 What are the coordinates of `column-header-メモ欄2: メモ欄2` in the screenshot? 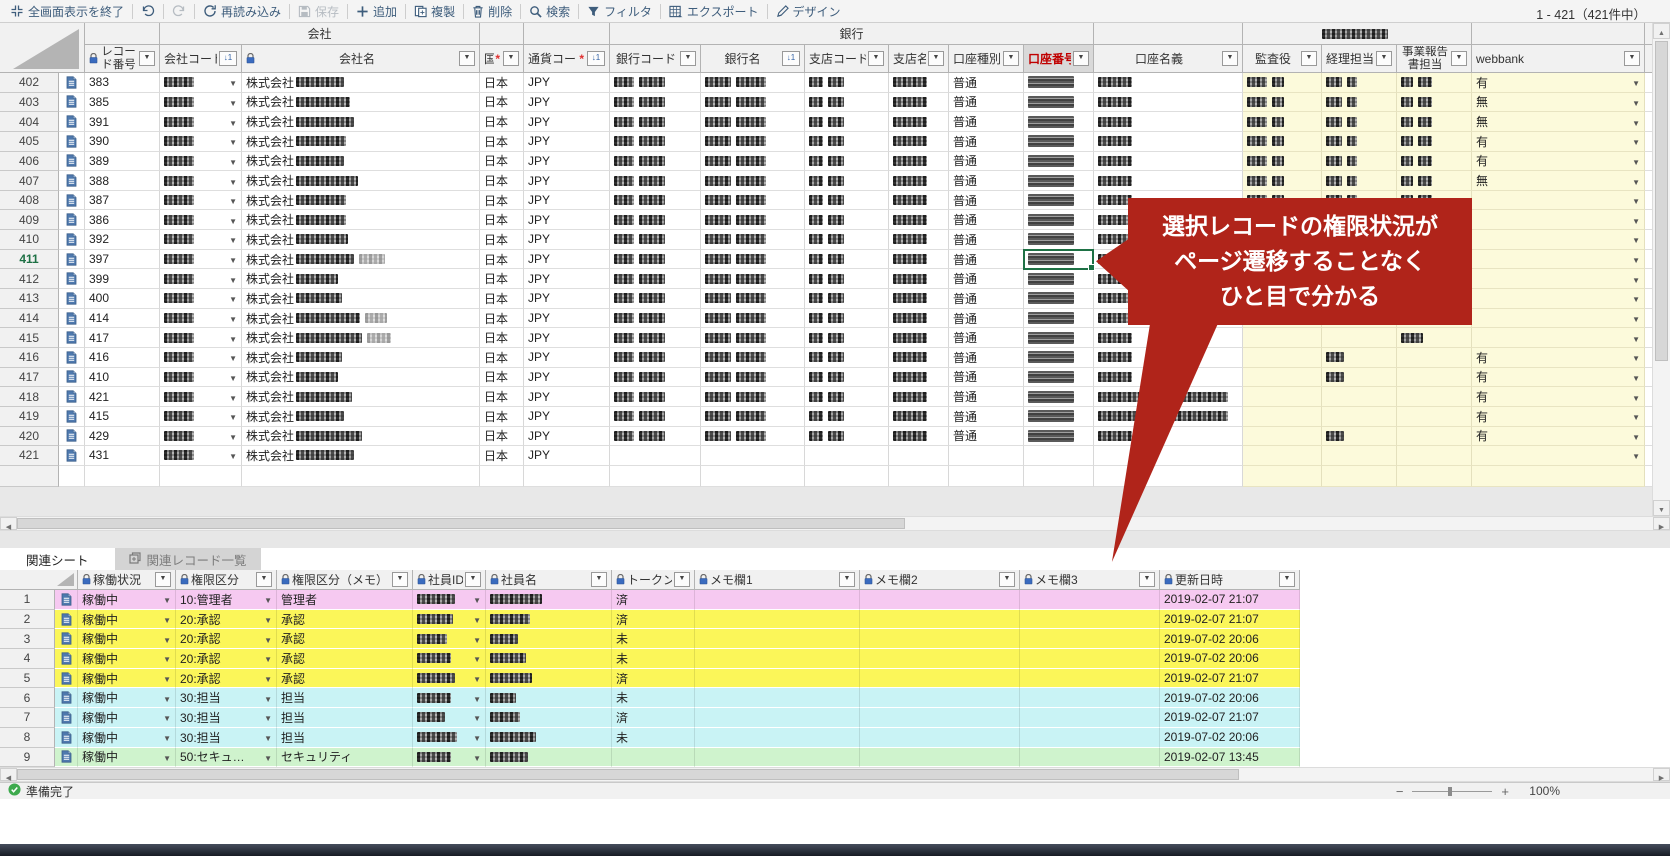 It's located at (940, 580).